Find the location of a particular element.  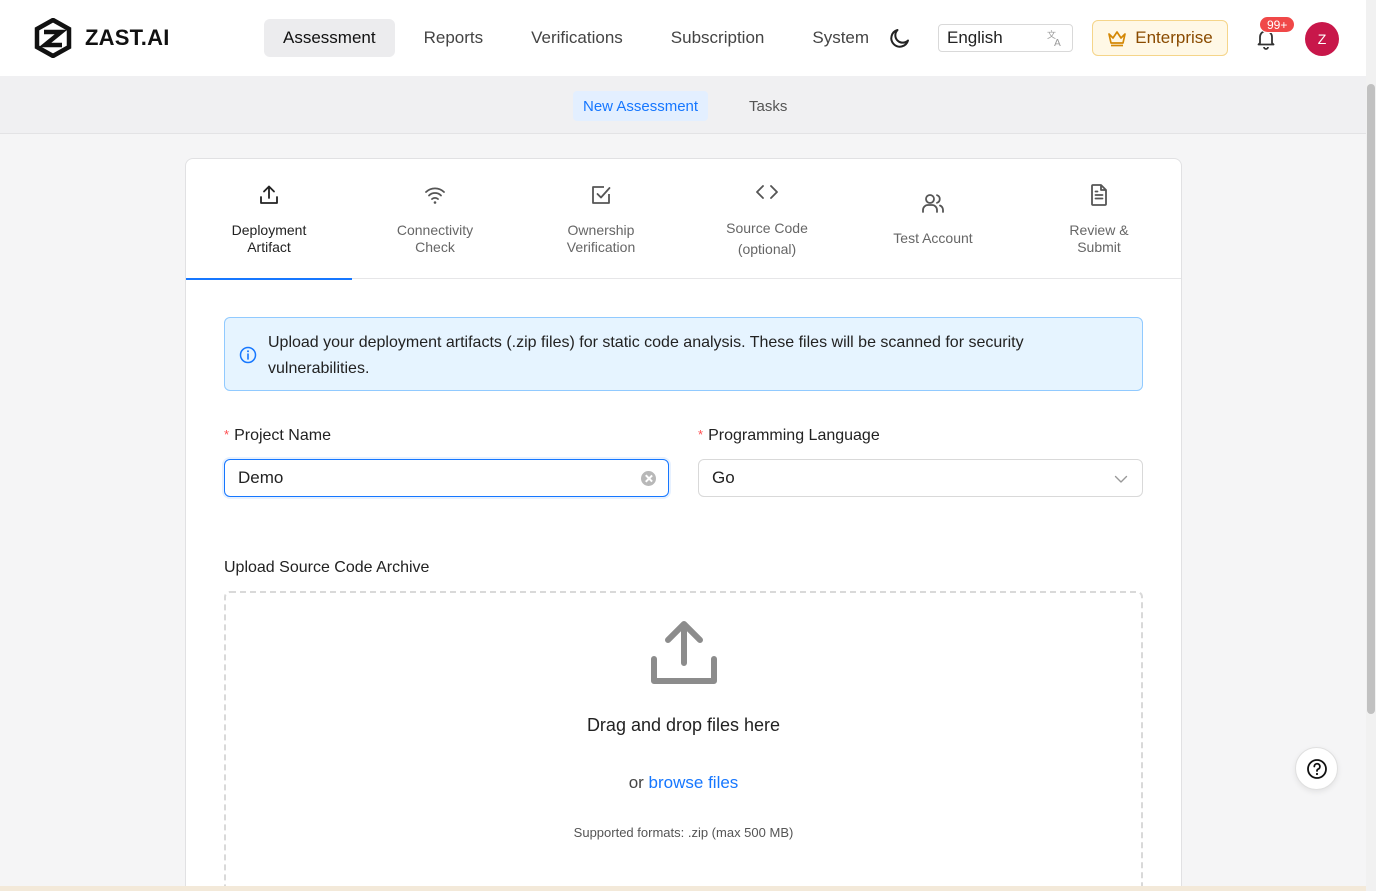

step-source-code: Source Code (optional) is located at coordinates (767, 219).